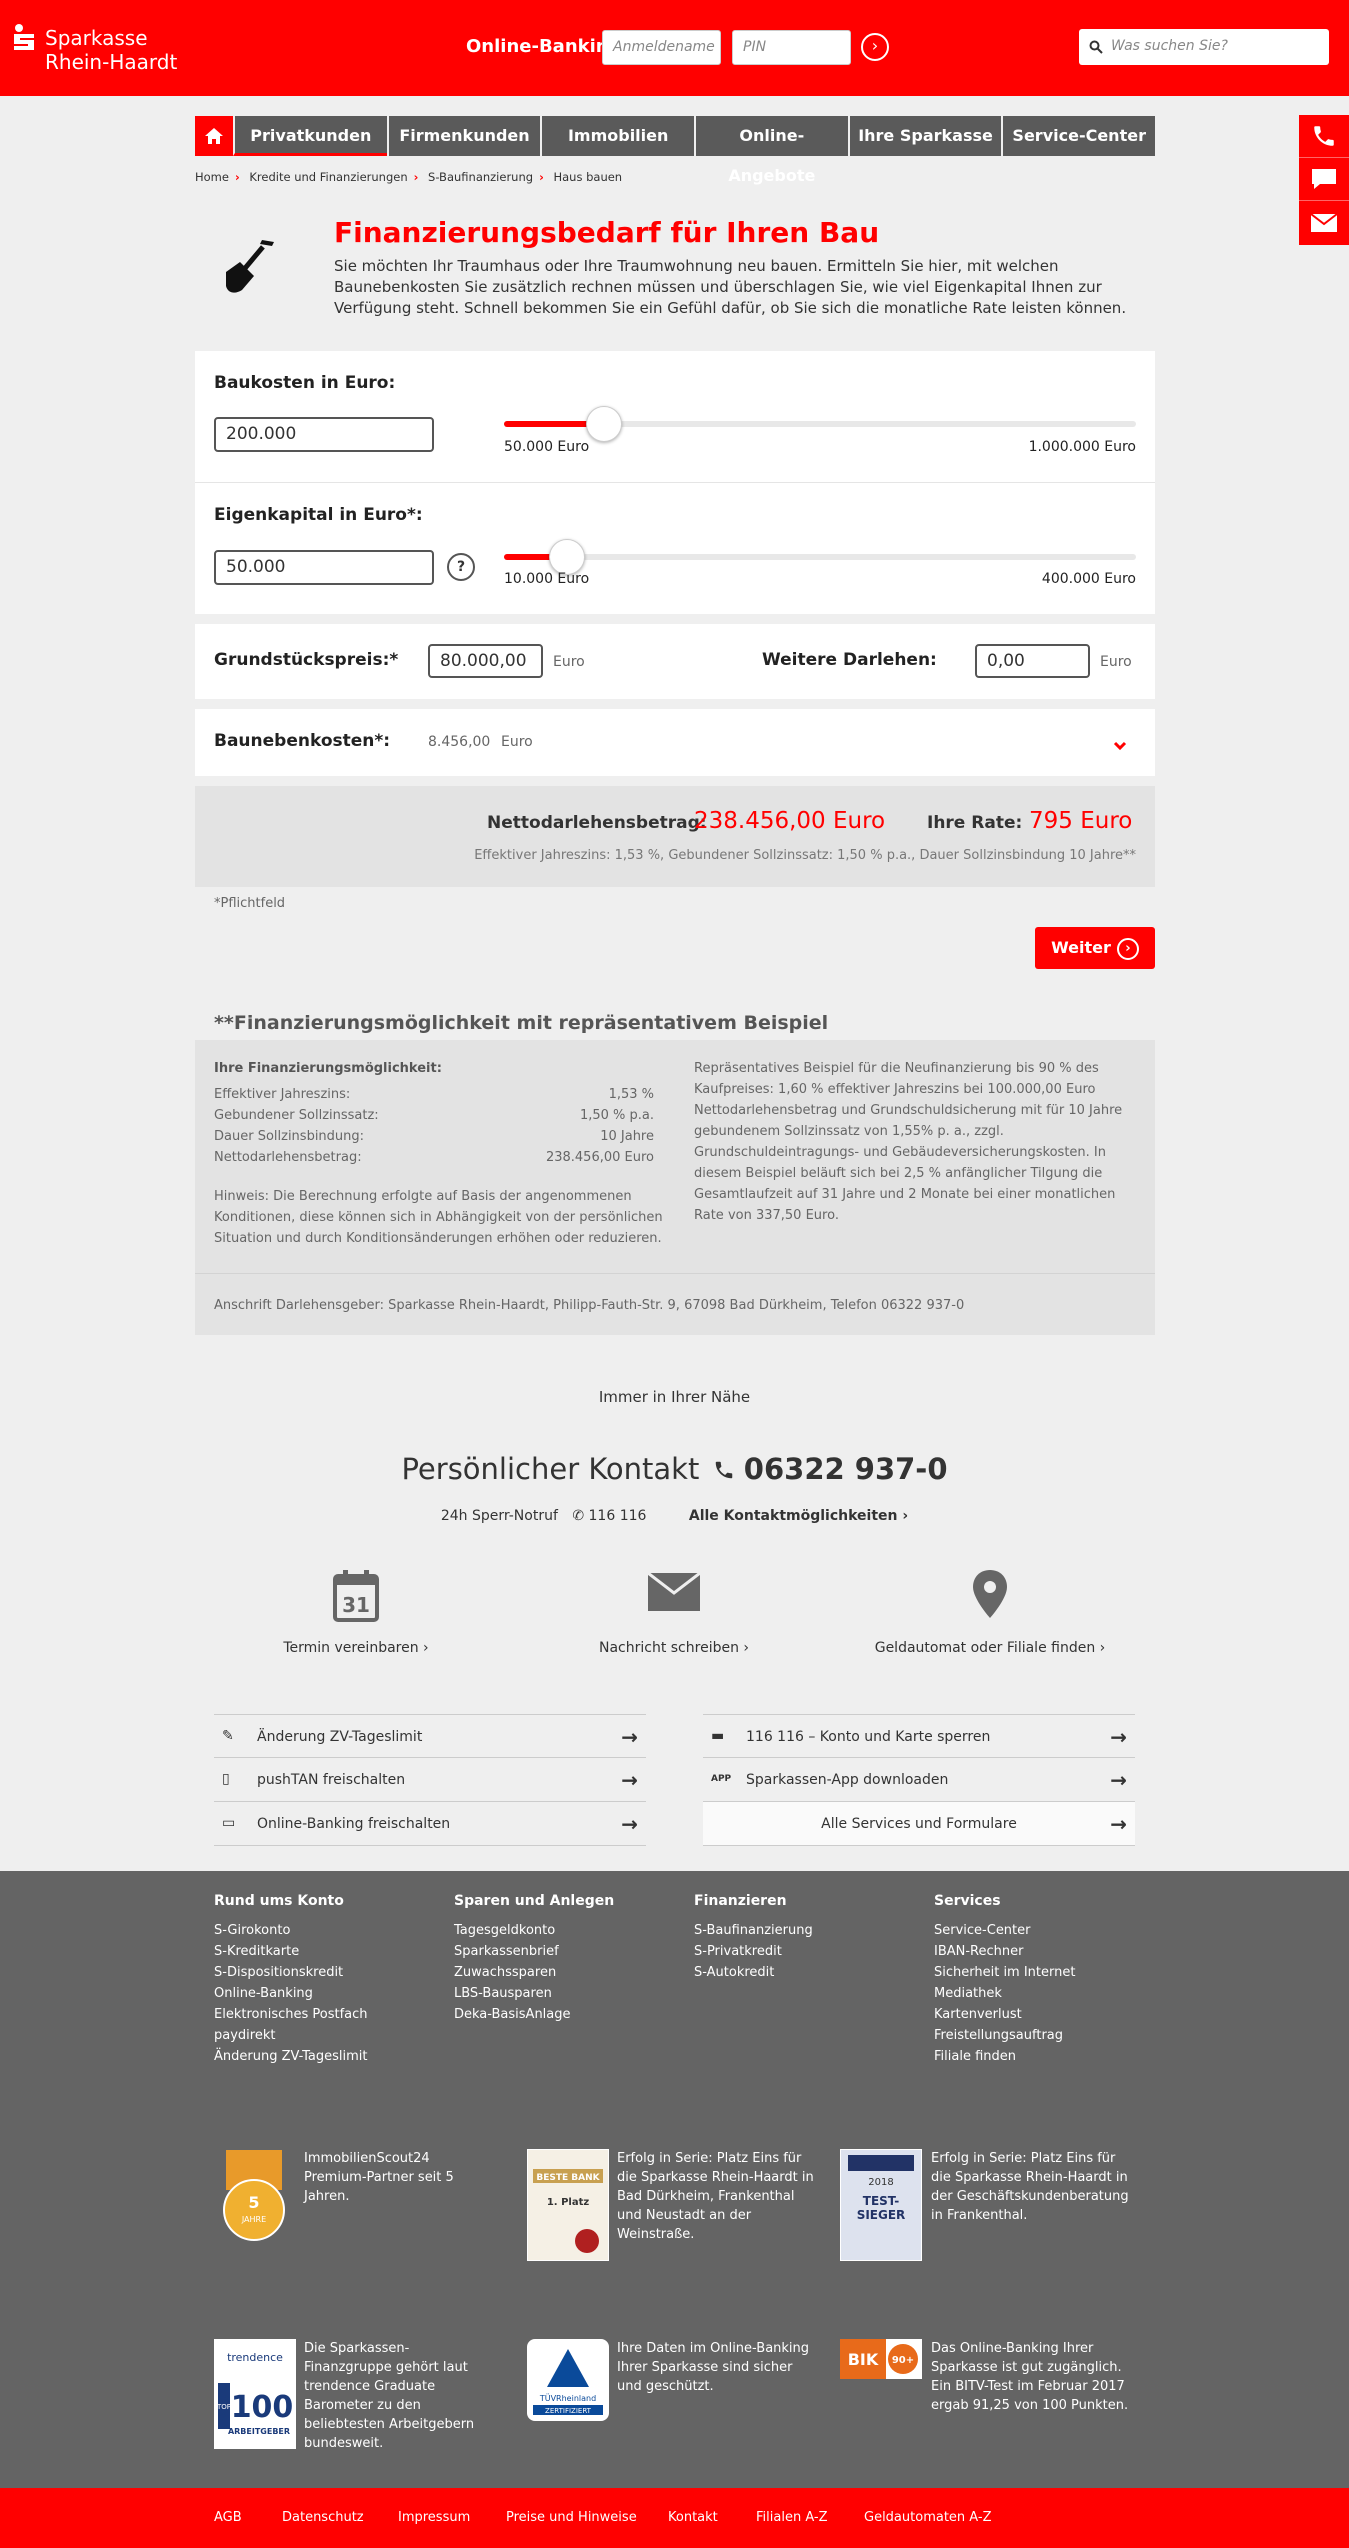 Image resolution: width=1349 pixels, height=2548 pixels. Describe the element at coordinates (1004, 1951) in the screenshot. I see `footer-link: IBAN-Rechner` at that location.